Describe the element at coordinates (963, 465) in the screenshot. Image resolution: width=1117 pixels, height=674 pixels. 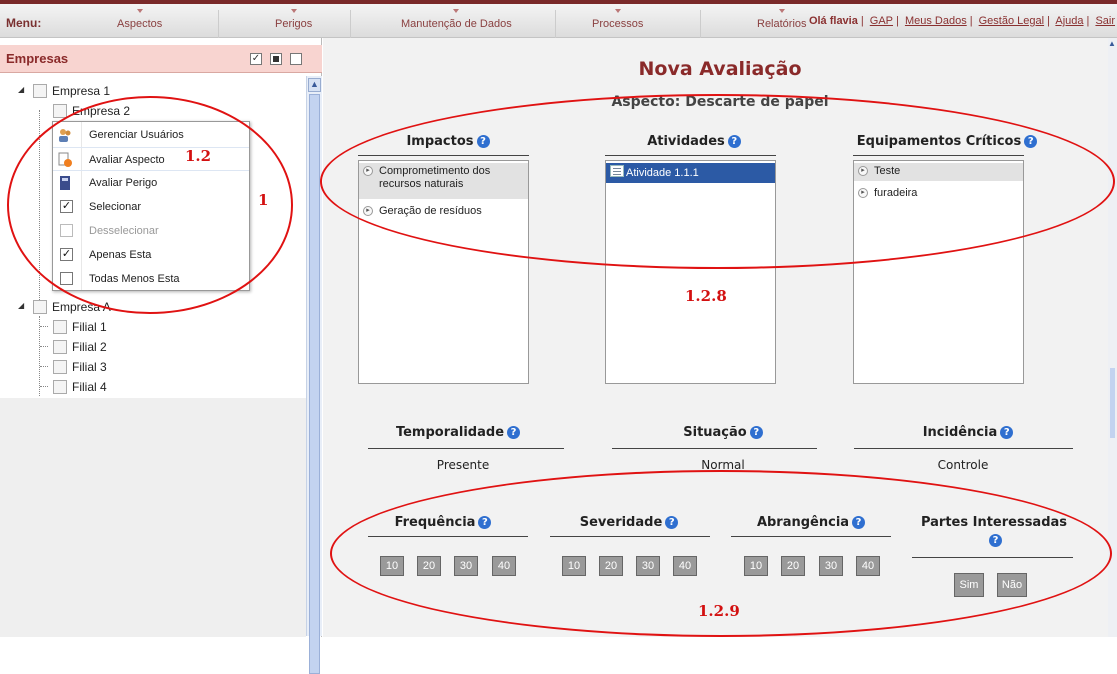
I see `incidencia-value: Controle` at that location.